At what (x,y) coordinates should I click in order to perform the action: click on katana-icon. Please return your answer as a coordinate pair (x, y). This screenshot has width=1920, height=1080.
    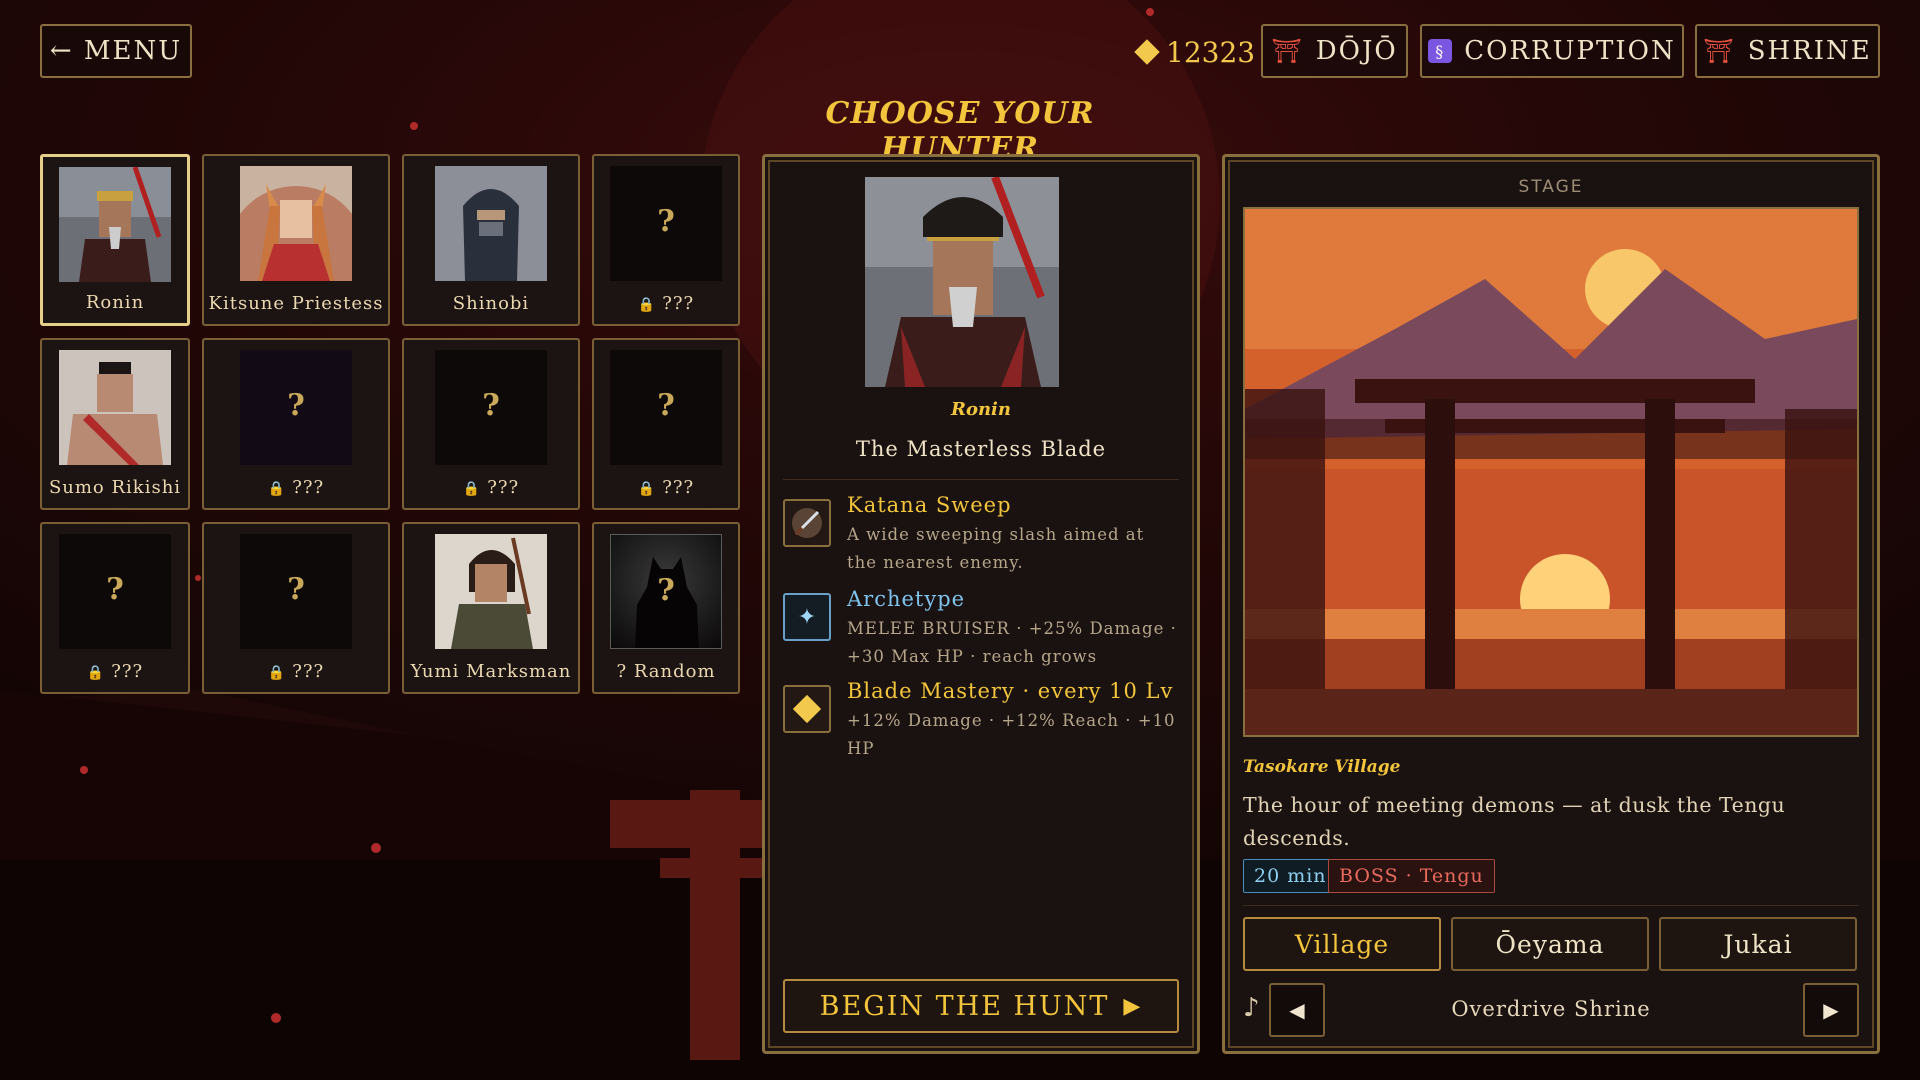
    Looking at the image, I should click on (807, 523).